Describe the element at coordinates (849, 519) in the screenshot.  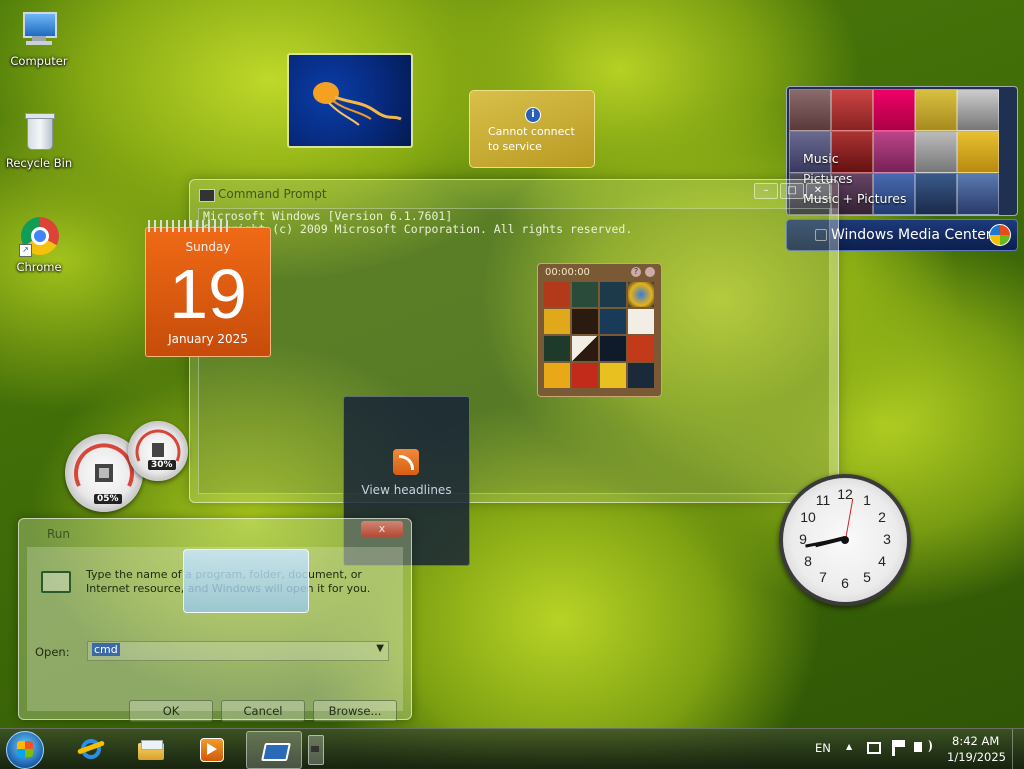
I see `second-hand` at that location.